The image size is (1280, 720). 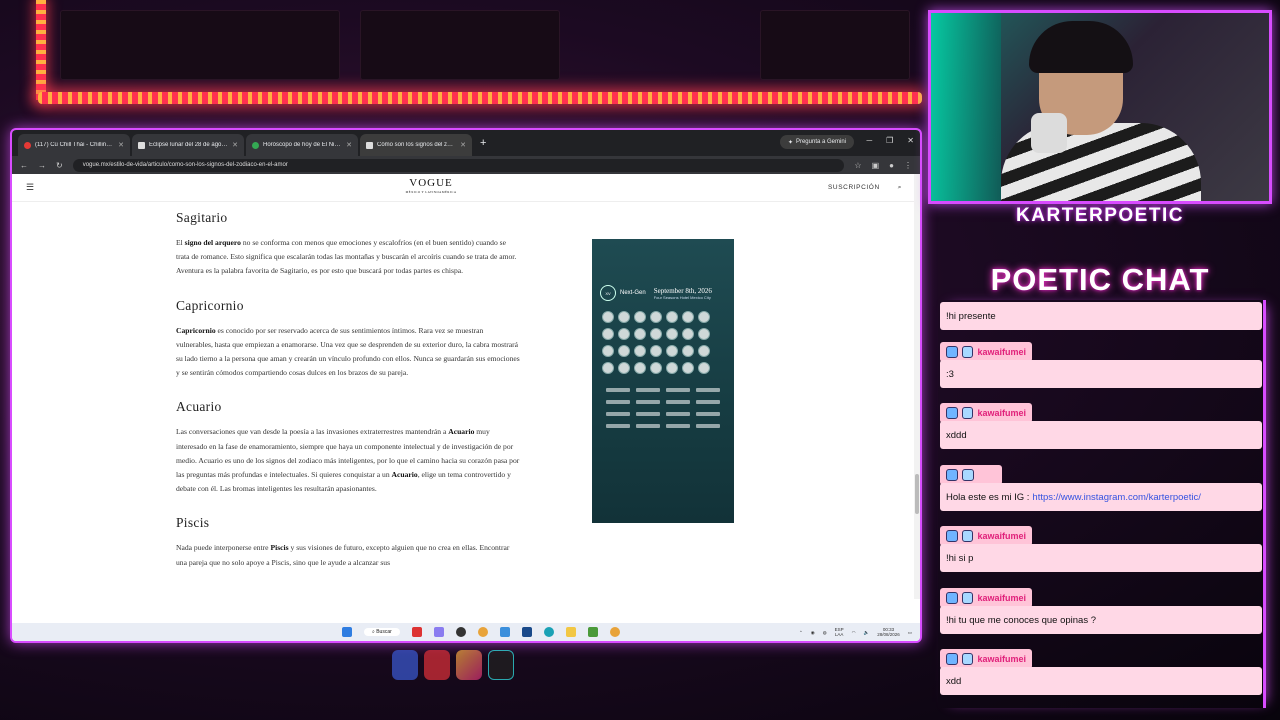 What do you see at coordinates (202, 217) in the screenshot?
I see `section-heading: Sagitario` at bounding box center [202, 217].